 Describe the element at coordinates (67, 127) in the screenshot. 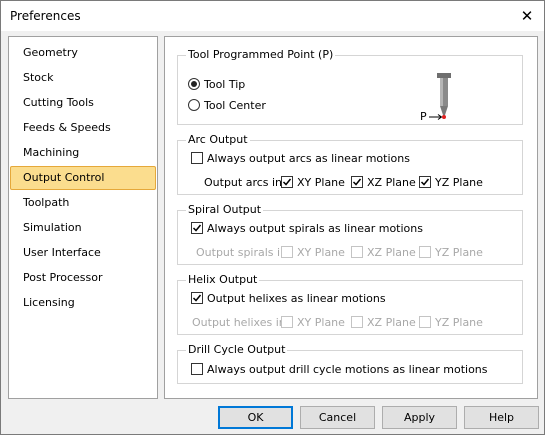

I see `sidebar-item-label: Feeds & Speeds` at that location.